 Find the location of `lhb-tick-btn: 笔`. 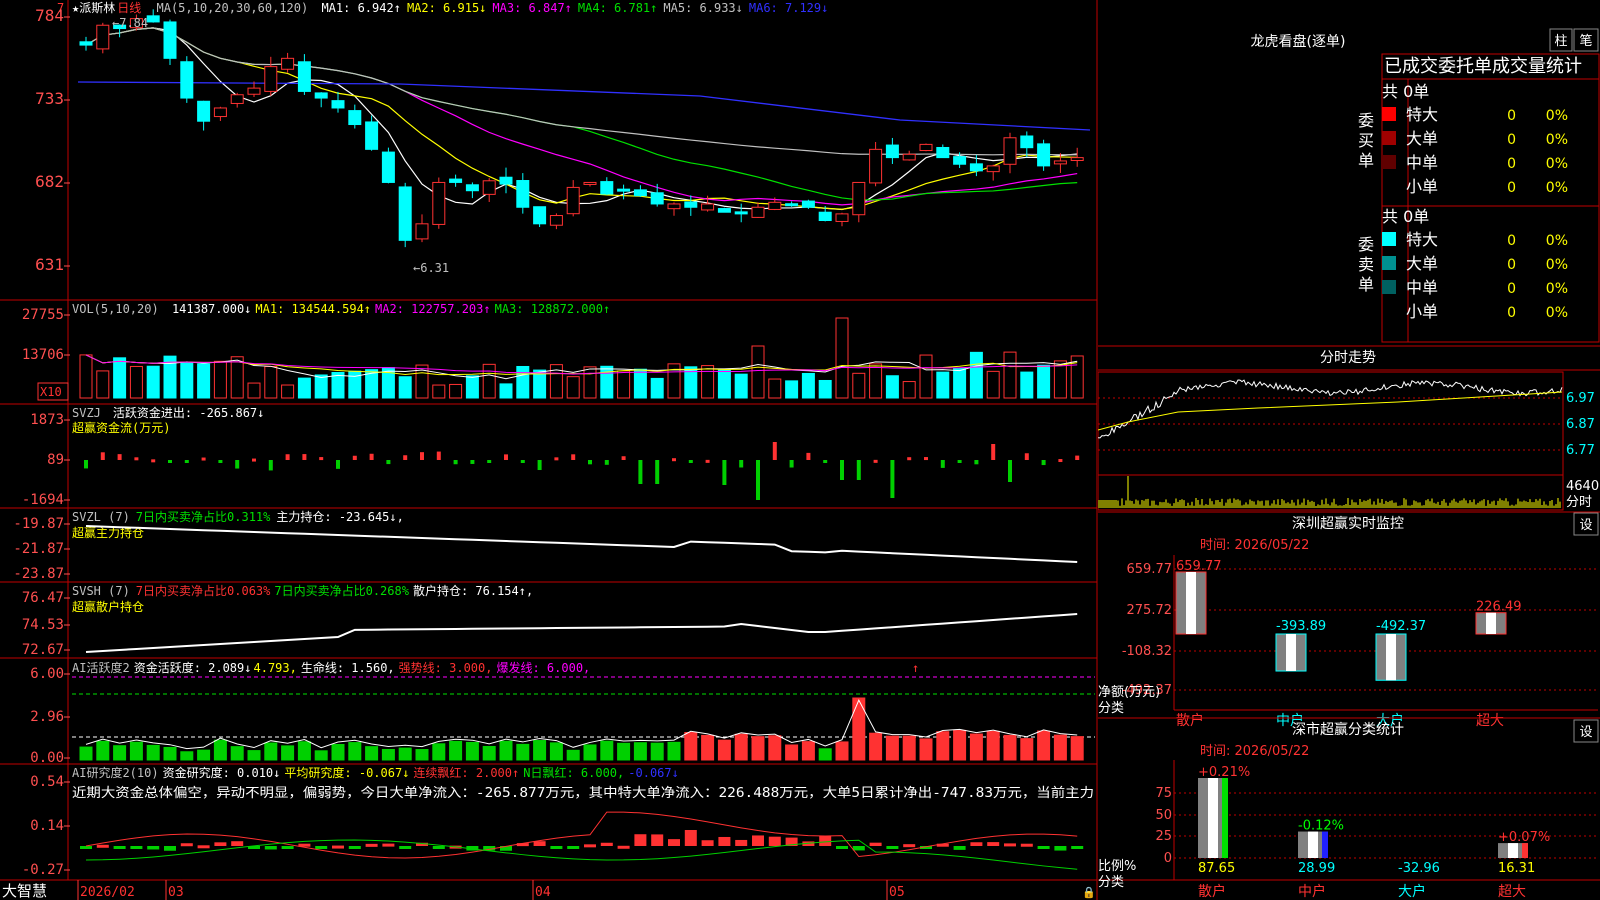

lhb-tick-btn: 笔 is located at coordinates (1586, 40).